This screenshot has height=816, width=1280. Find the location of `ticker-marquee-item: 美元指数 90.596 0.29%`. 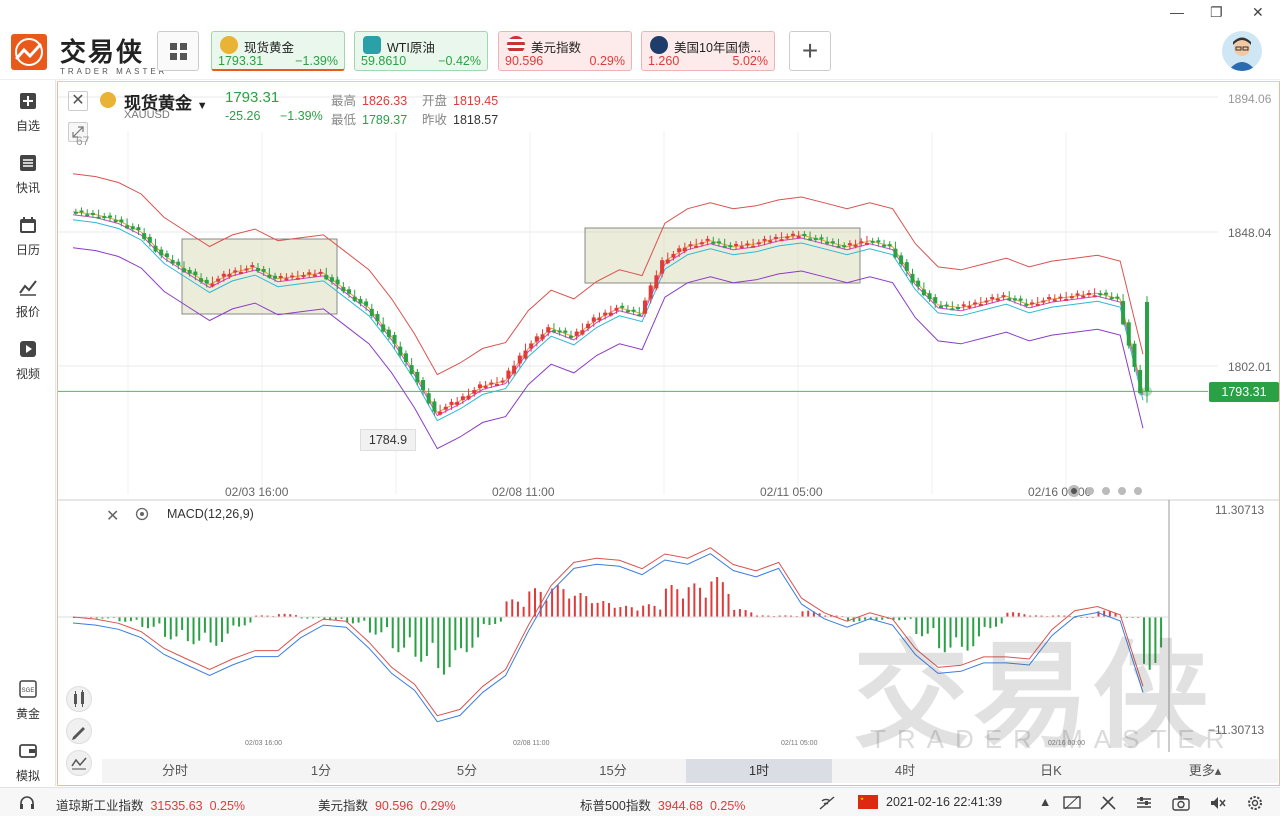

ticker-marquee-item: 美元指数 90.596 0.29% is located at coordinates (387, 804).